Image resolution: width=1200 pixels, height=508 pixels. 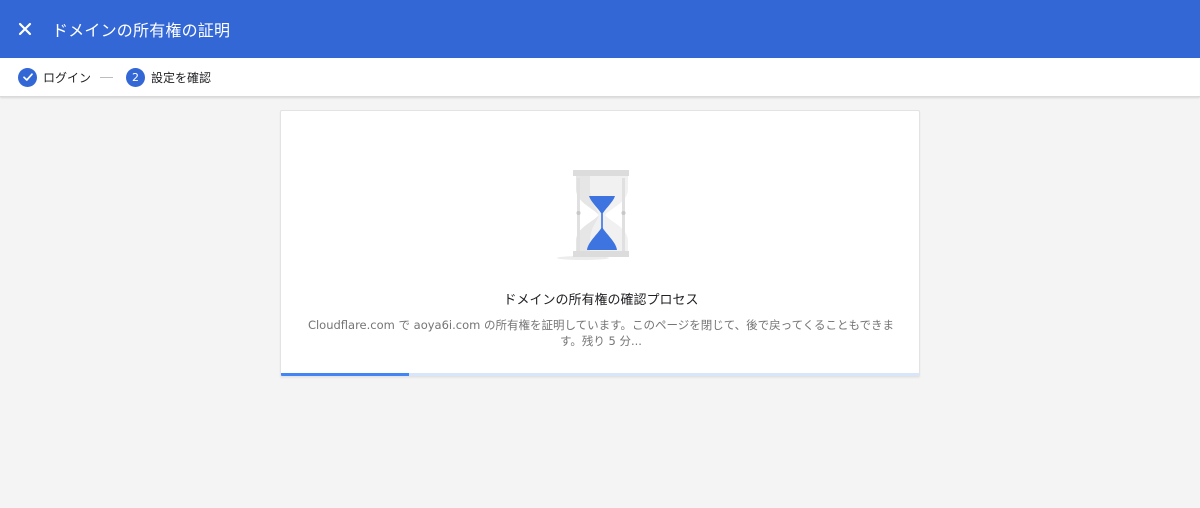 I want to click on step-label-login: ログイン, so click(x=67, y=77).